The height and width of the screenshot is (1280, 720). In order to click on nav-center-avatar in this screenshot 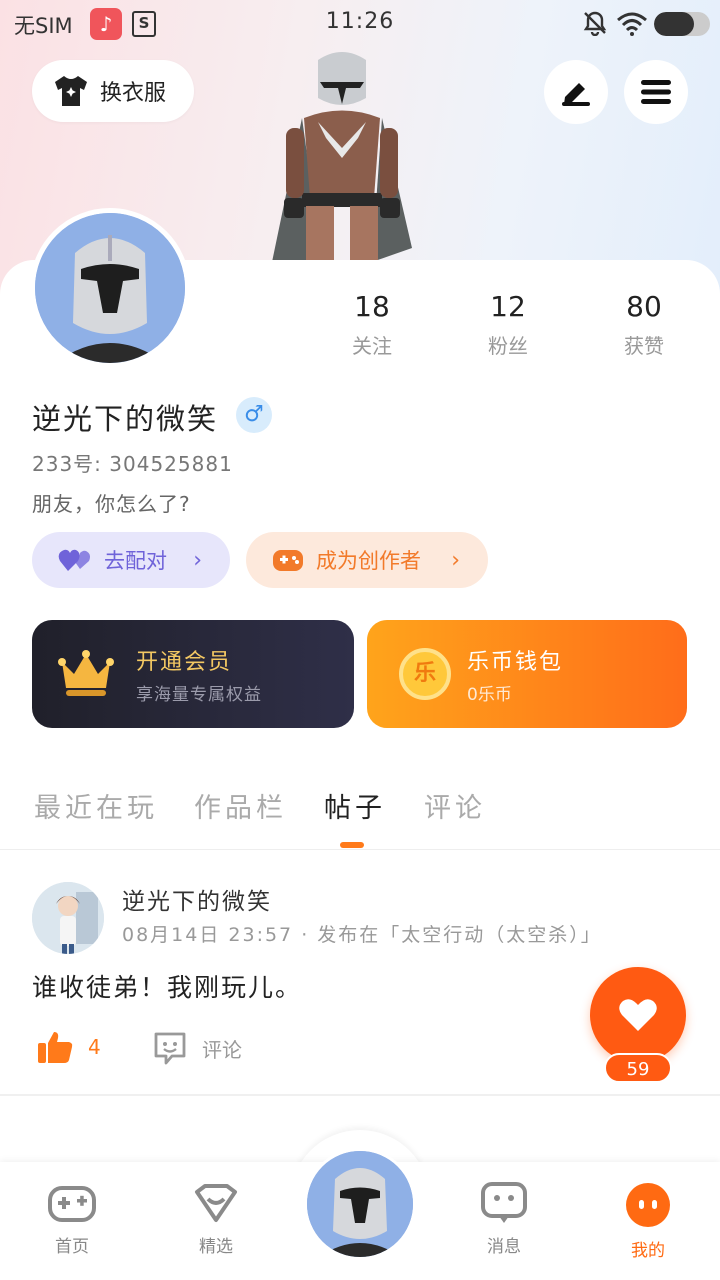, I will do `click(360, 1204)`.